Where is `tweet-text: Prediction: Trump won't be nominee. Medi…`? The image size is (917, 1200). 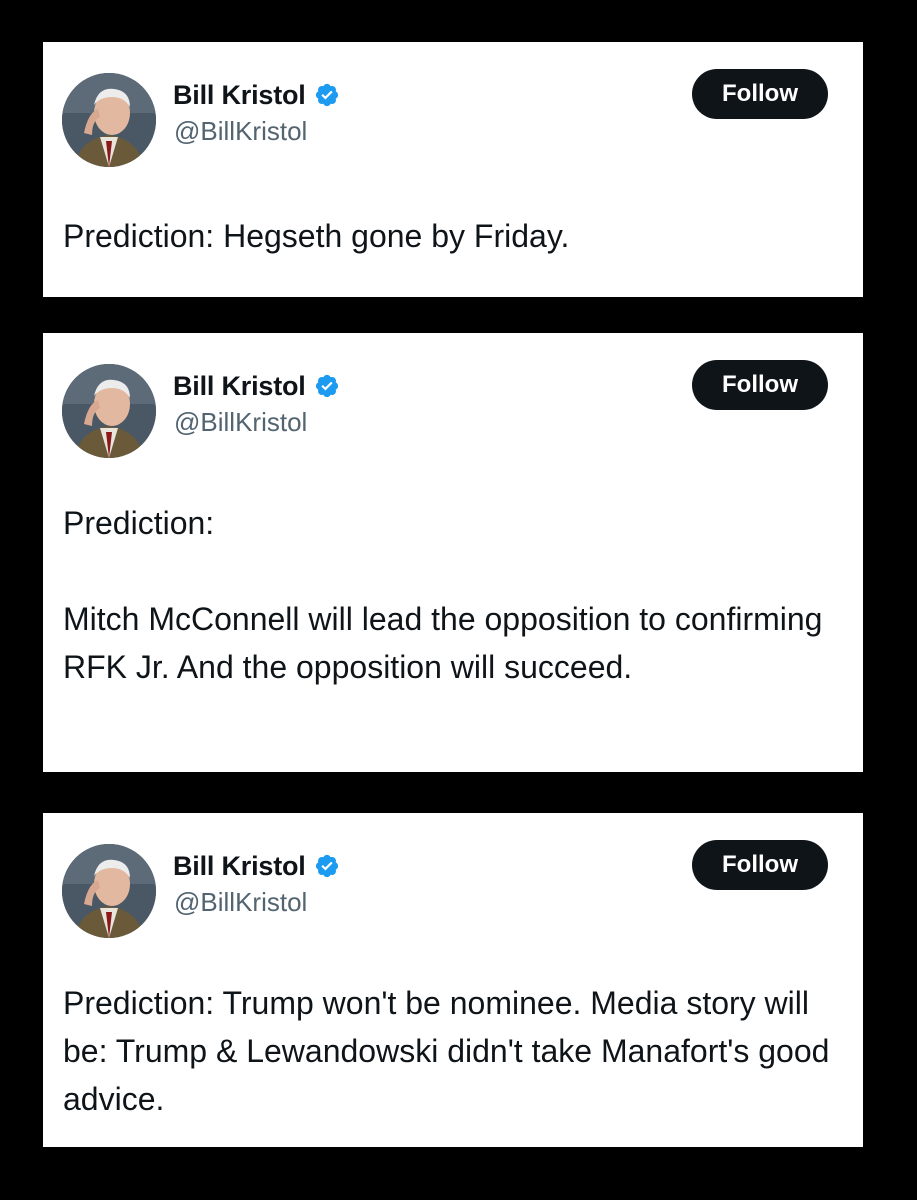 tweet-text: Prediction: Trump won't be nominee. Medi… is located at coordinates (446, 1051).